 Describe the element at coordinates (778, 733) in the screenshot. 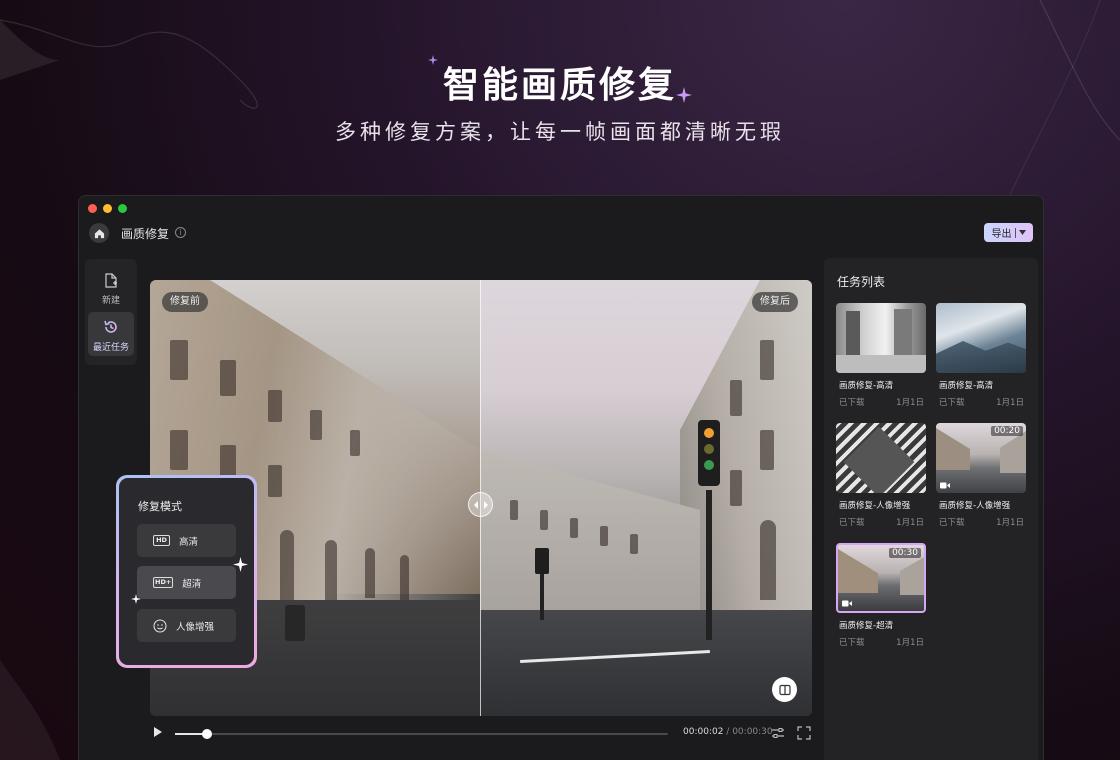

I see `adjust-icon` at that location.